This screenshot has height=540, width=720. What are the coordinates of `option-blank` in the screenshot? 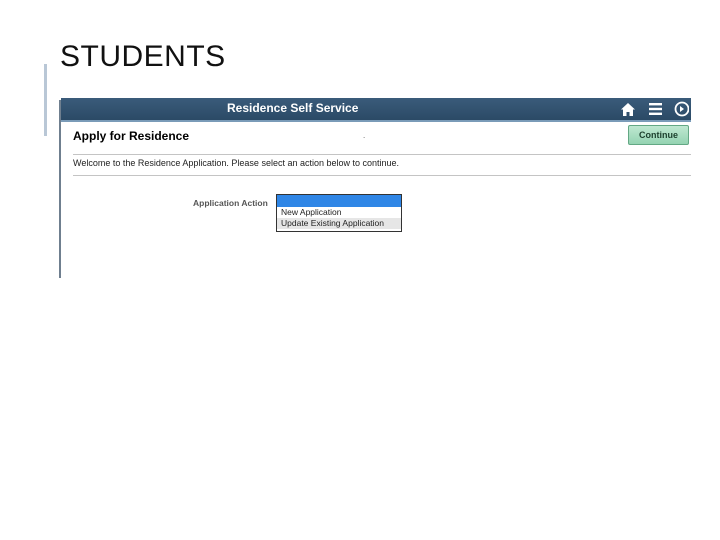 It's located at (339, 201).